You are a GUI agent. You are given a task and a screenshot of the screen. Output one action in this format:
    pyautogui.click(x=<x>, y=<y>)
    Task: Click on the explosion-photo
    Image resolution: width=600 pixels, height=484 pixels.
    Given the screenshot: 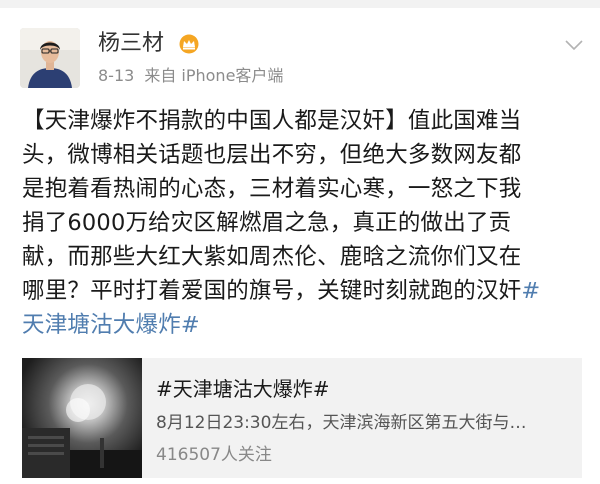 What is the action you would take?
    pyautogui.click(x=82, y=418)
    